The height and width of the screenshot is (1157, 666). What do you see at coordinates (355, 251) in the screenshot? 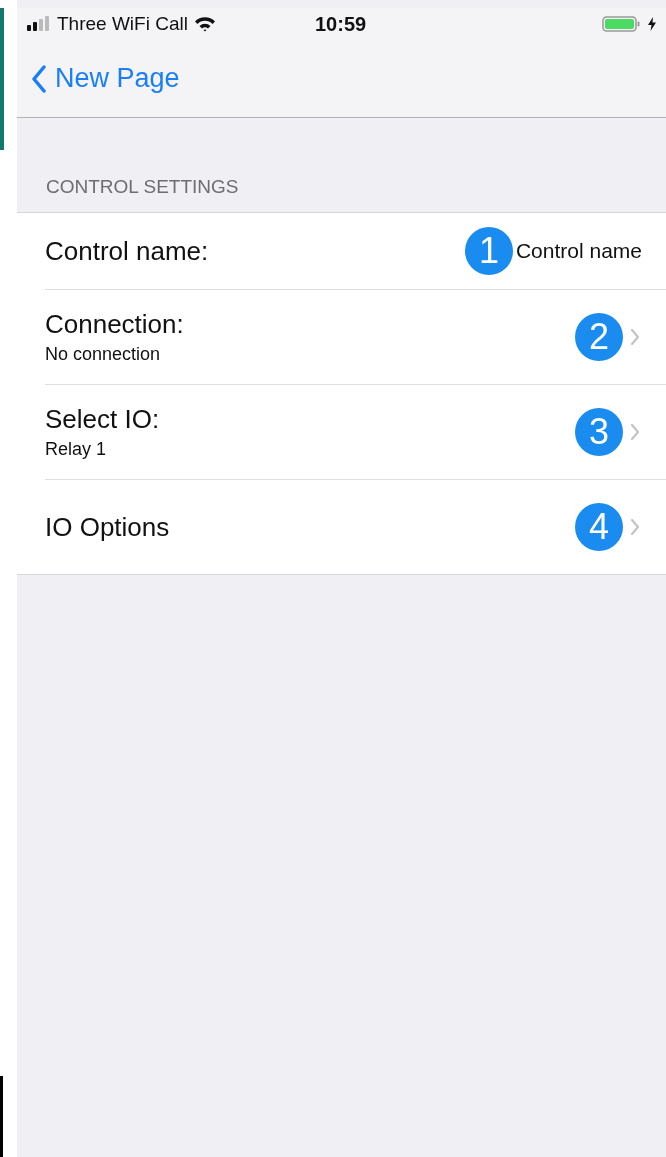
I see `settings-row: Control name: 1 Control name` at bounding box center [355, 251].